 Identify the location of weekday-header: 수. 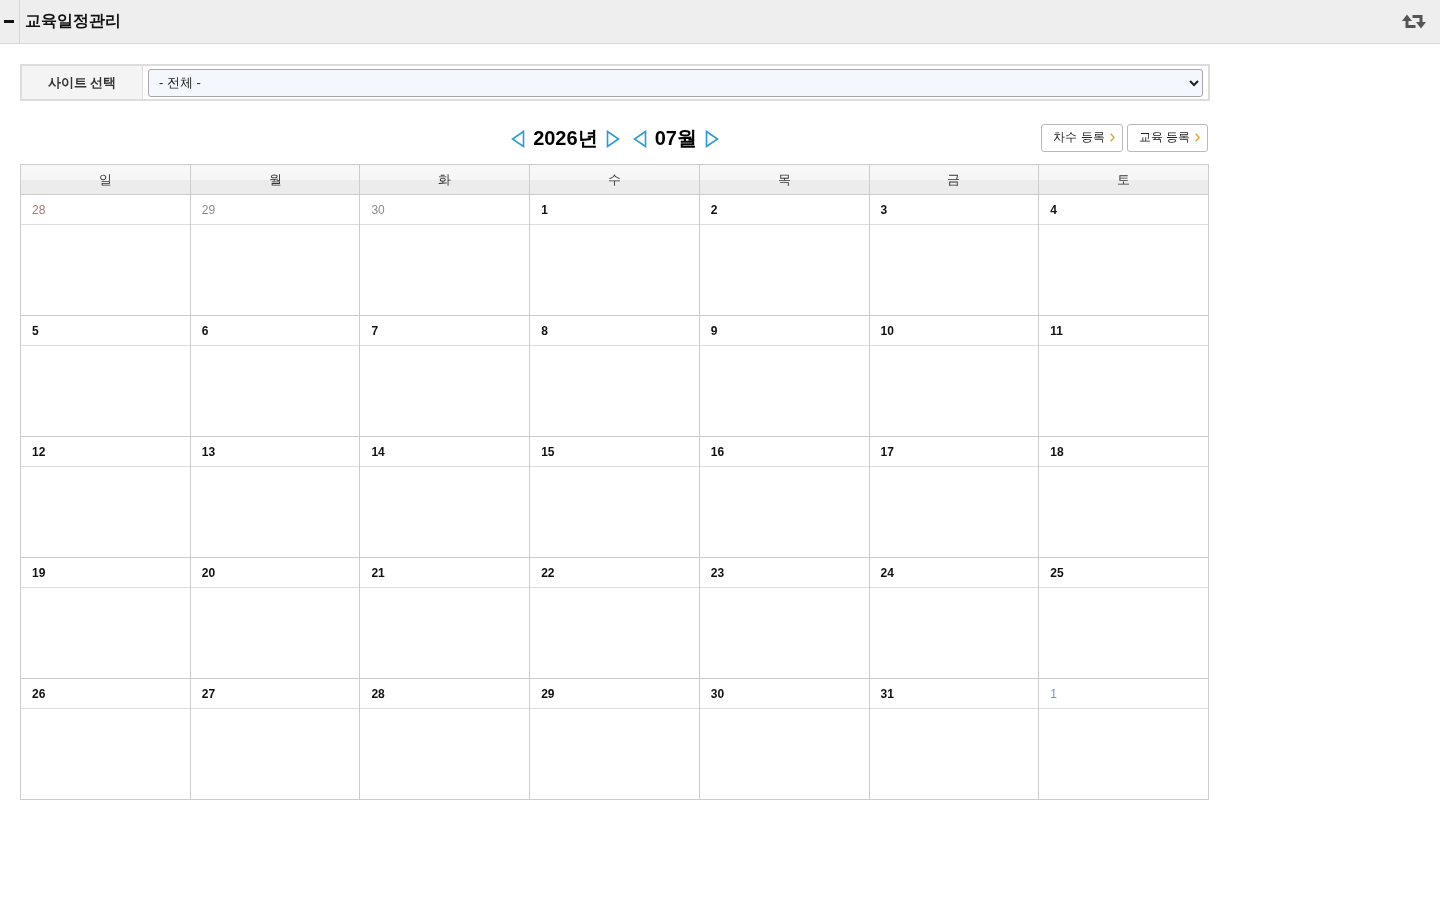
(615, 180).